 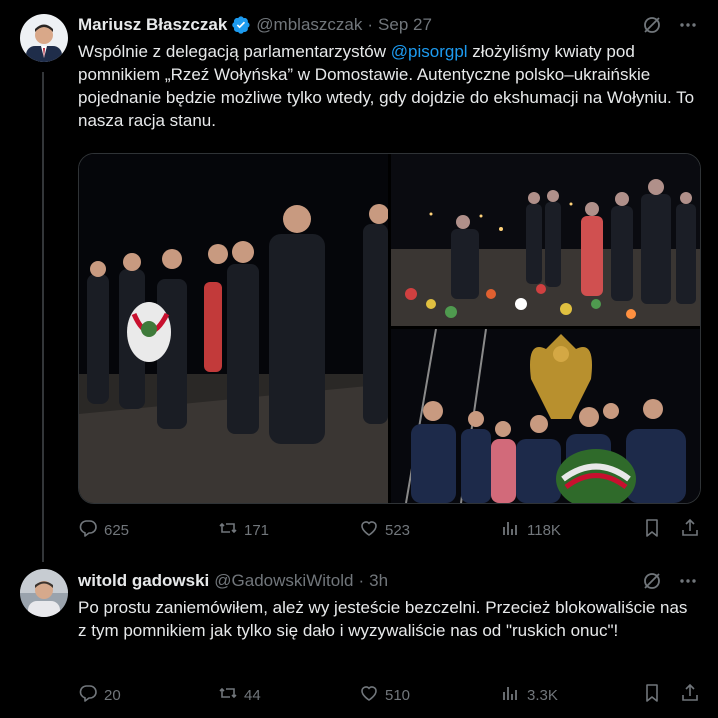 I want to click on author-handle: @mblaszczak, so click(x=309, y=25).